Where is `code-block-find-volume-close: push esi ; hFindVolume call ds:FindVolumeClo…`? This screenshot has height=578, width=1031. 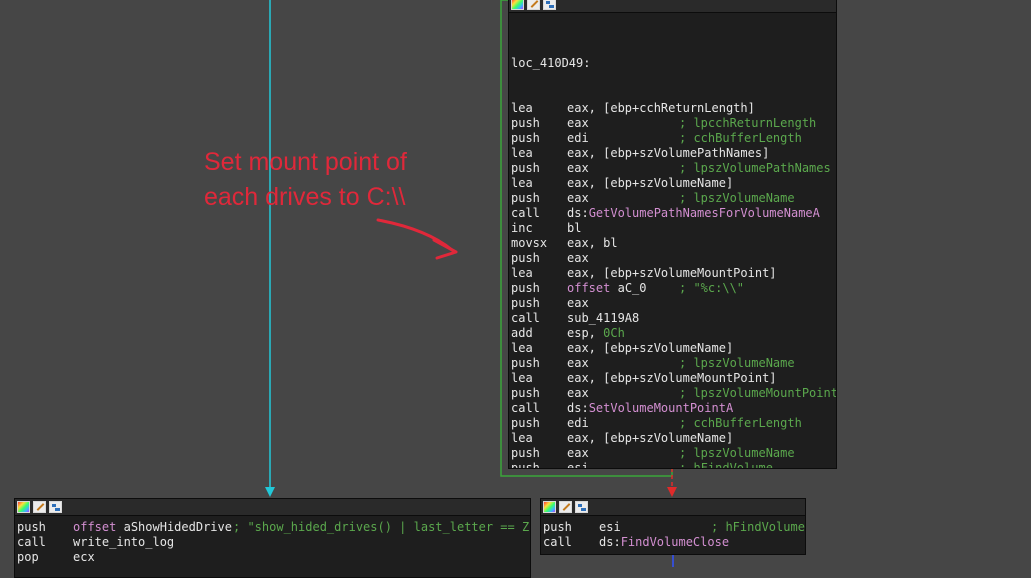 code-block-find-volume-close: push esi ; hFindVolume call ds:FindVolumeClo… is located at coordinates (673, 526).